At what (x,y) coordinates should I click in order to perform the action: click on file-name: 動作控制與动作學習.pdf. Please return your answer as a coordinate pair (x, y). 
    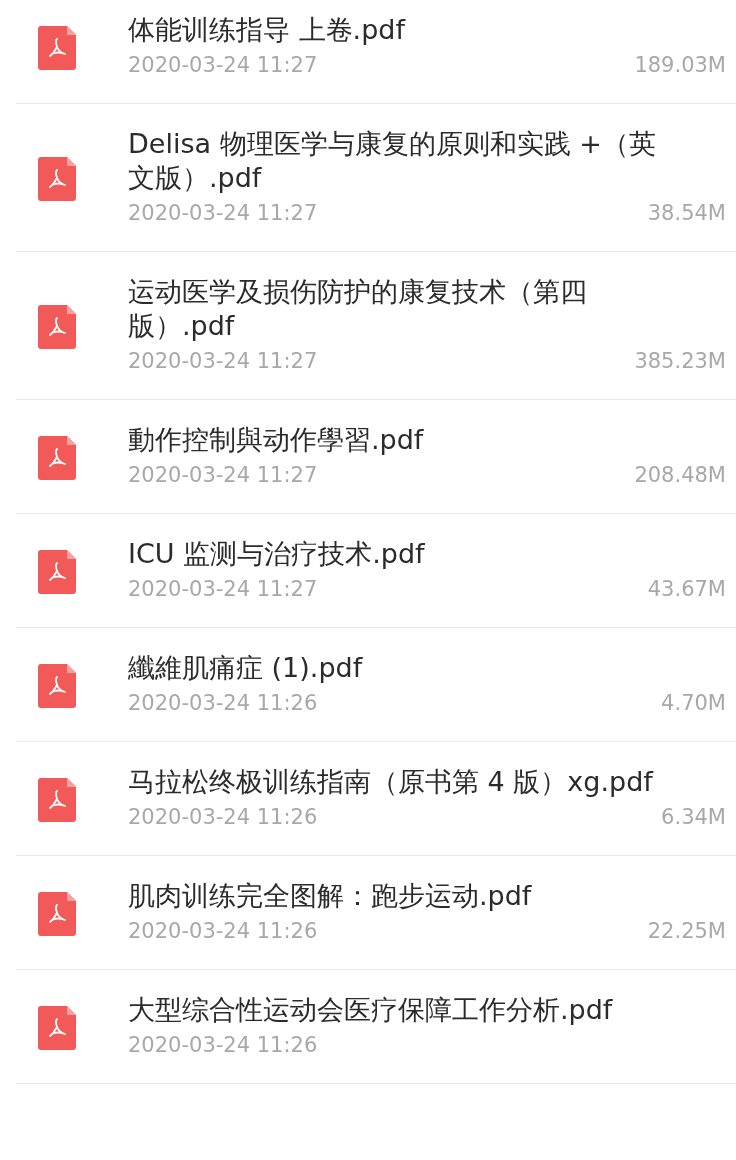
    Looking at the image, I should click on (427, 440).